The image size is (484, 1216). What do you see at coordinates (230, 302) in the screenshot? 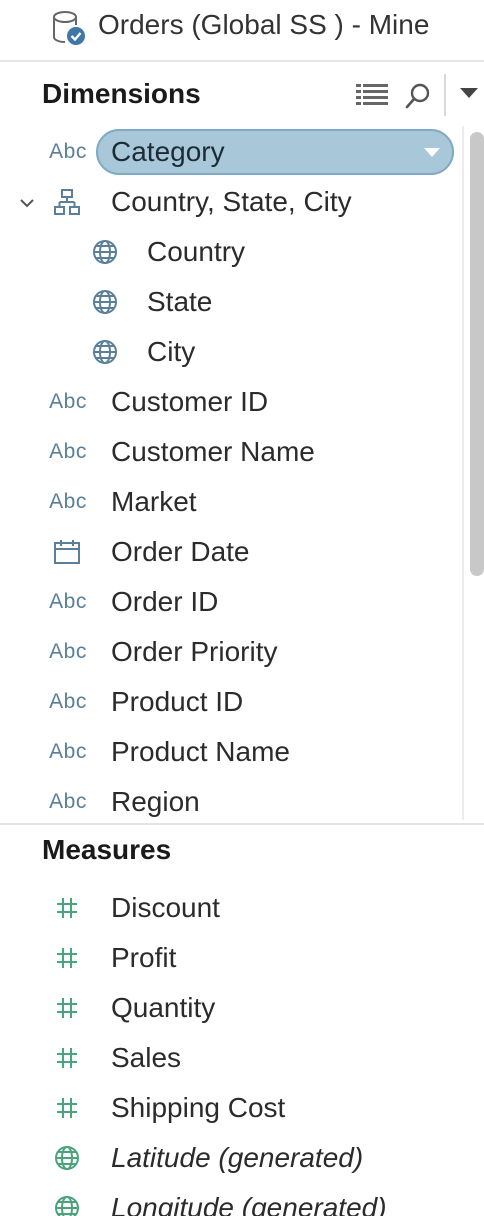
I see `field-state: State` at bounding box center [230, 302].